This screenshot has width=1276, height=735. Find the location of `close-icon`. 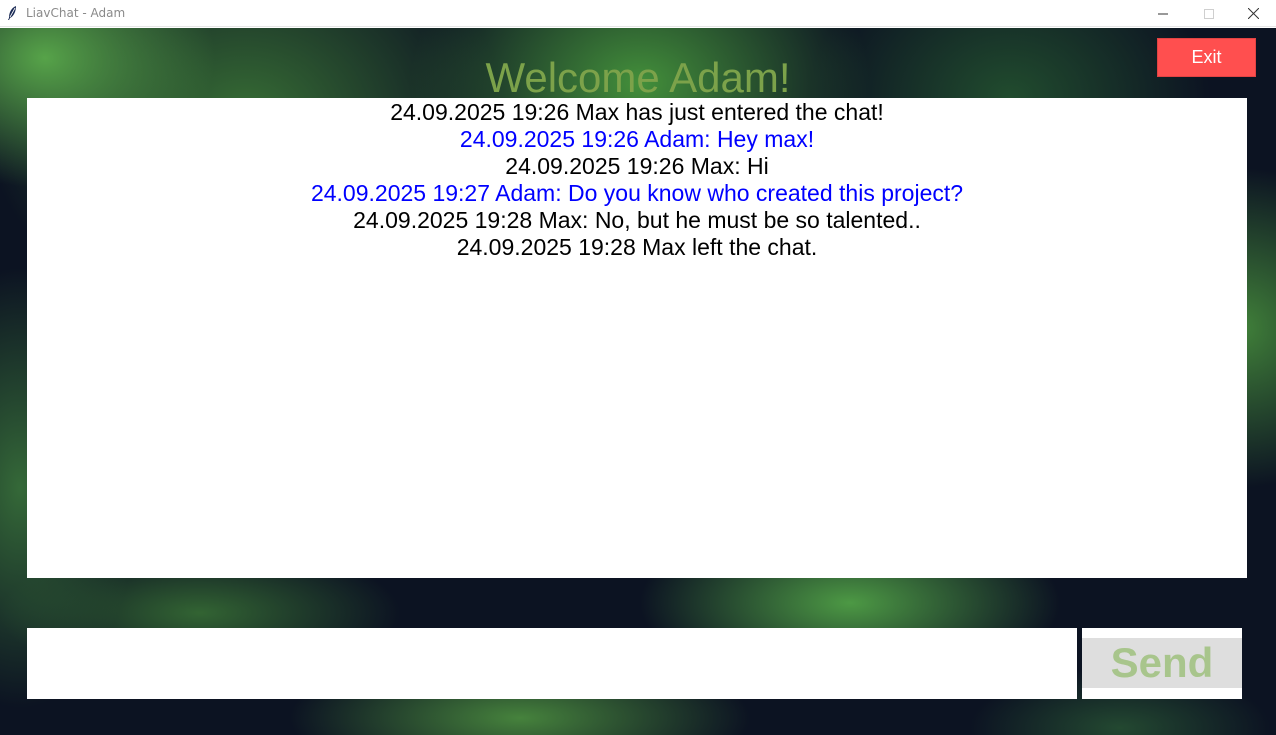

close-icon is located at coordinates (1253, 13).